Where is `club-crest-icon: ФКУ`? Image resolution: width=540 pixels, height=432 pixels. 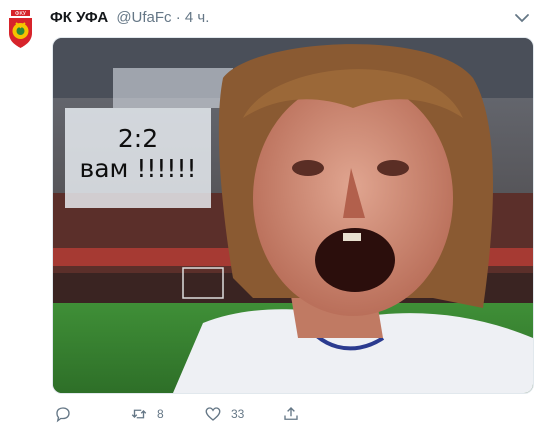
club-crest-icon: ФКУ is located at coordinates (20, 29).